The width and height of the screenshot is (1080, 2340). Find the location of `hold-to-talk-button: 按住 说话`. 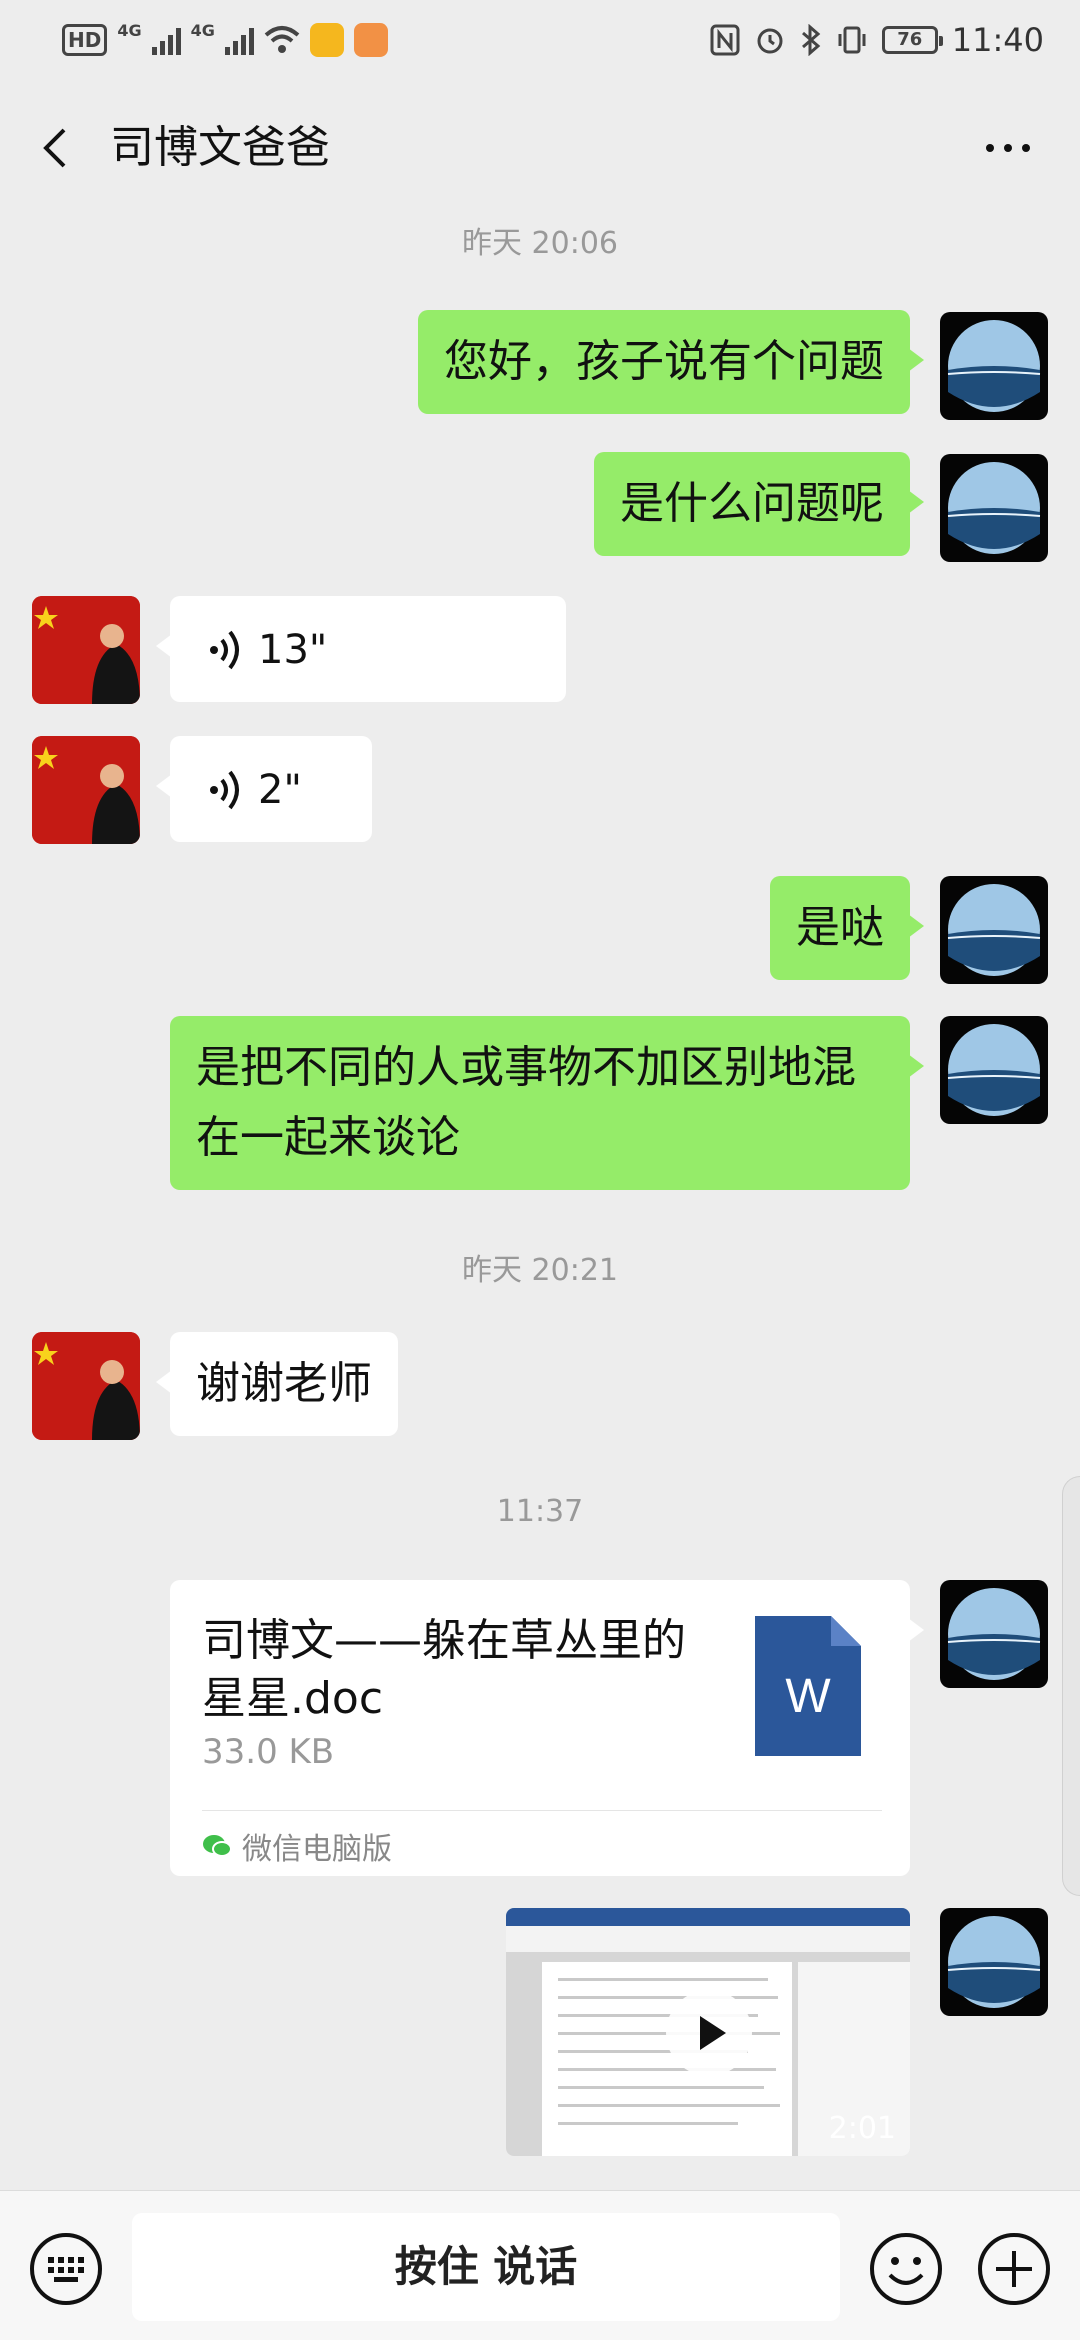

hold-to-talk-button: 按住 说话 is located at coordinates (486, 2267).